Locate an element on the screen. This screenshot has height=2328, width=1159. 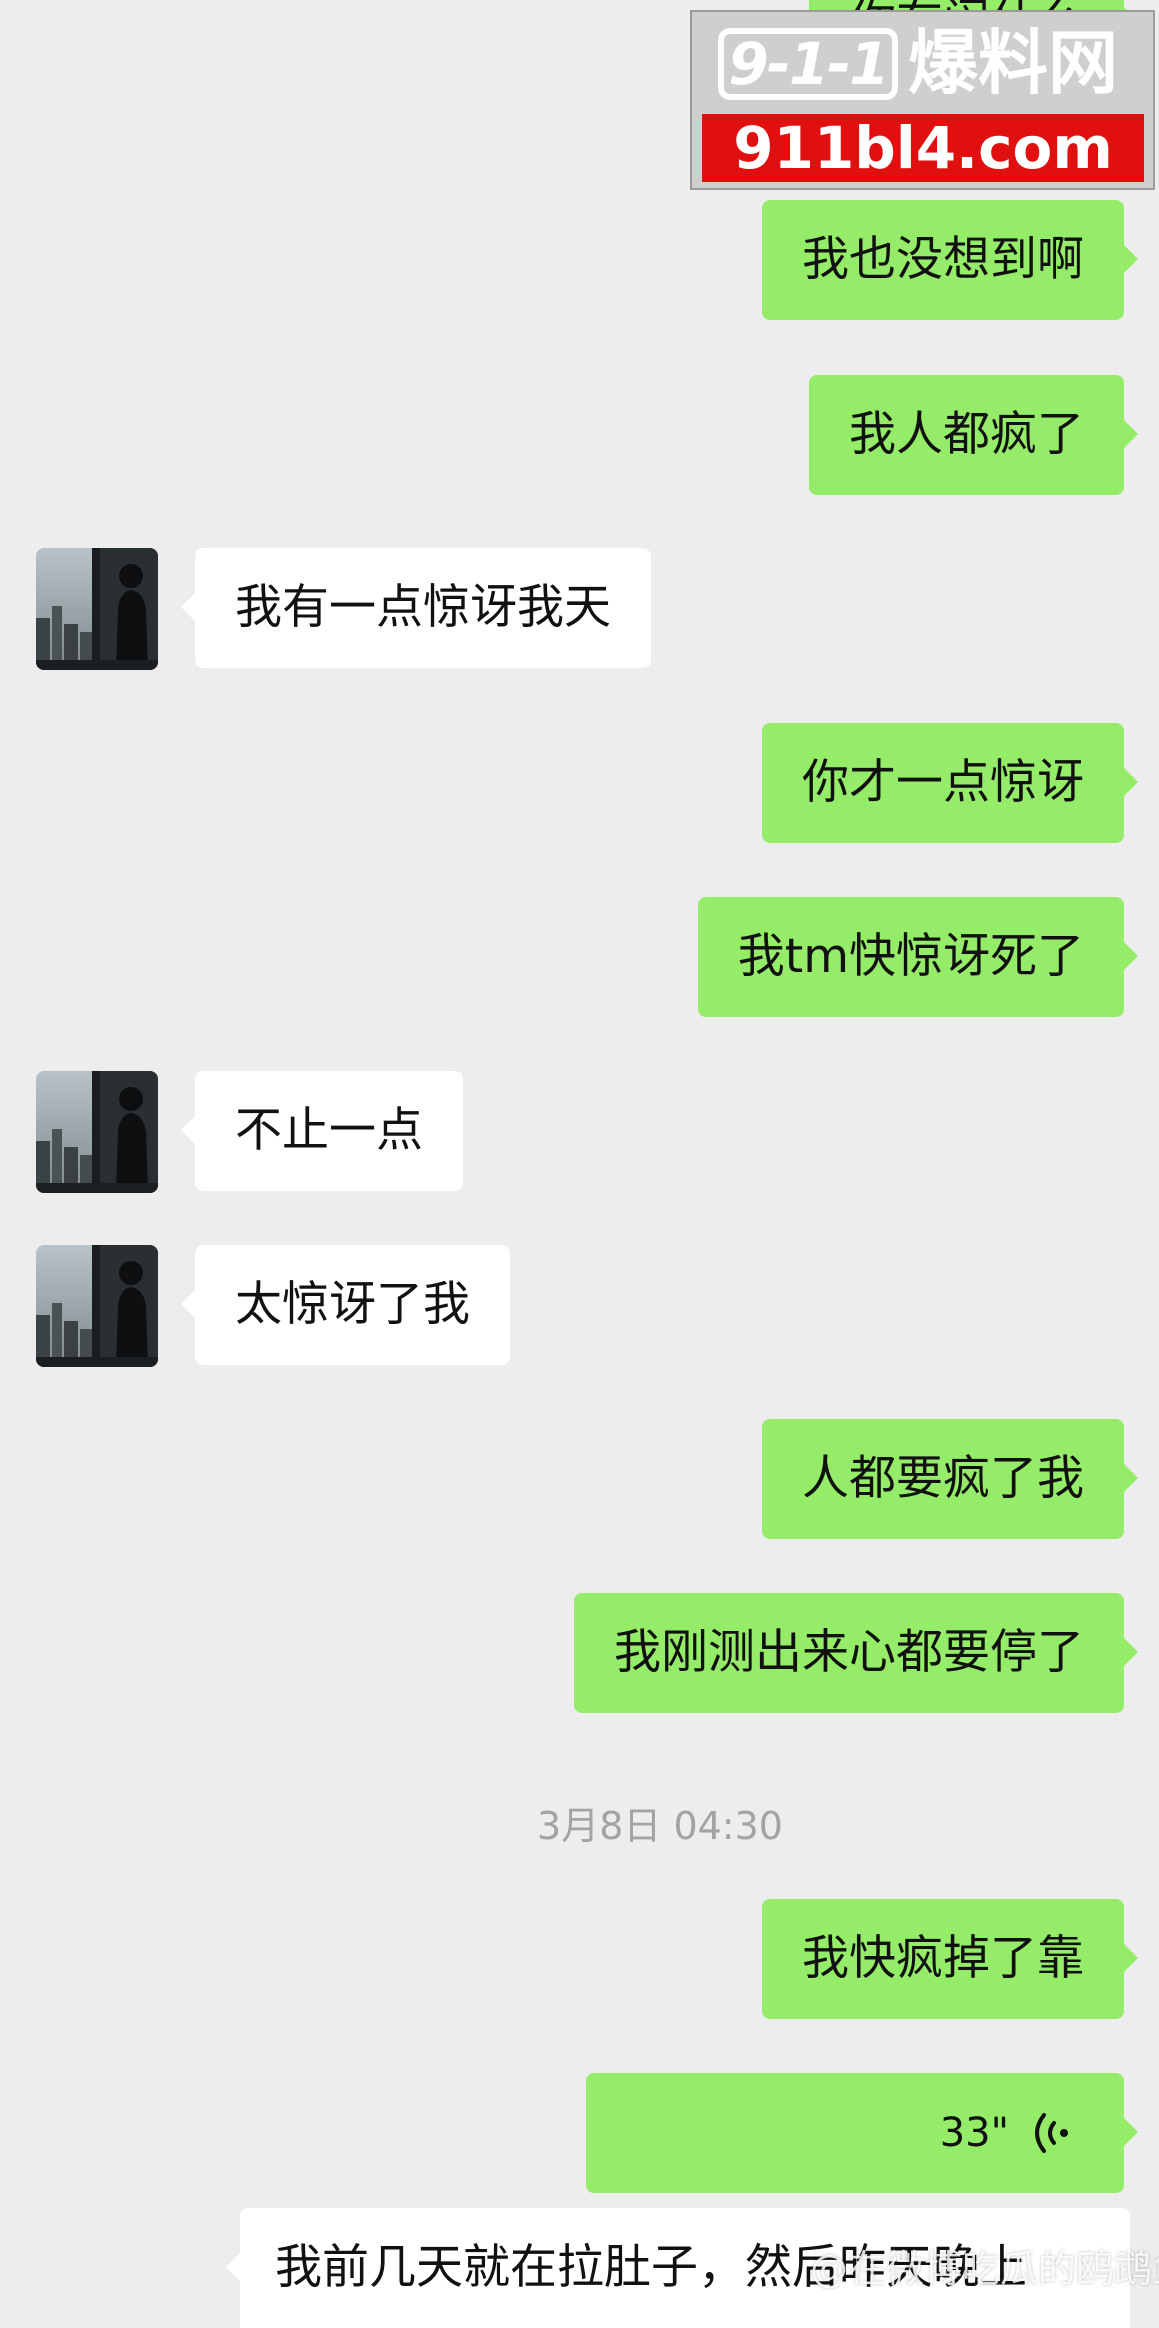
my-message-bubble: 我tm快惊讶死了 is located at coordinates (918, 957).